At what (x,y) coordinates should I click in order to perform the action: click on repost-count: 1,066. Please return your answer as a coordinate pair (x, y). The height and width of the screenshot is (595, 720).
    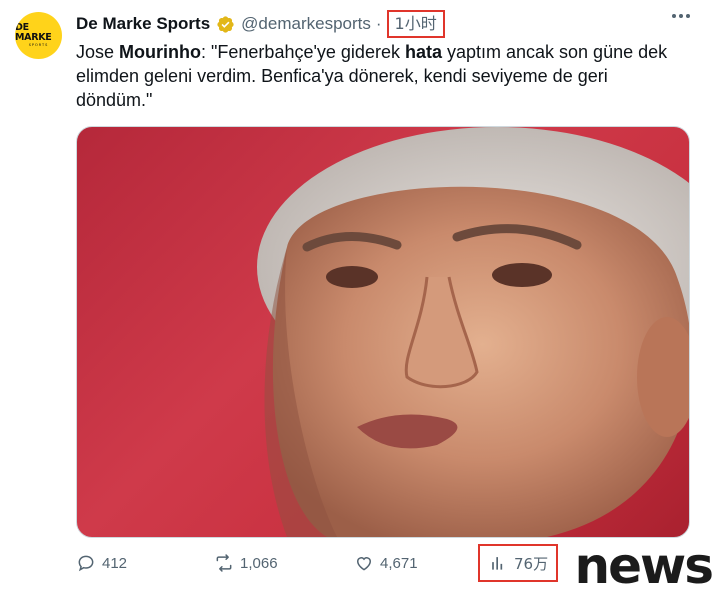
    Looking at the image, I should click on (259, 563).